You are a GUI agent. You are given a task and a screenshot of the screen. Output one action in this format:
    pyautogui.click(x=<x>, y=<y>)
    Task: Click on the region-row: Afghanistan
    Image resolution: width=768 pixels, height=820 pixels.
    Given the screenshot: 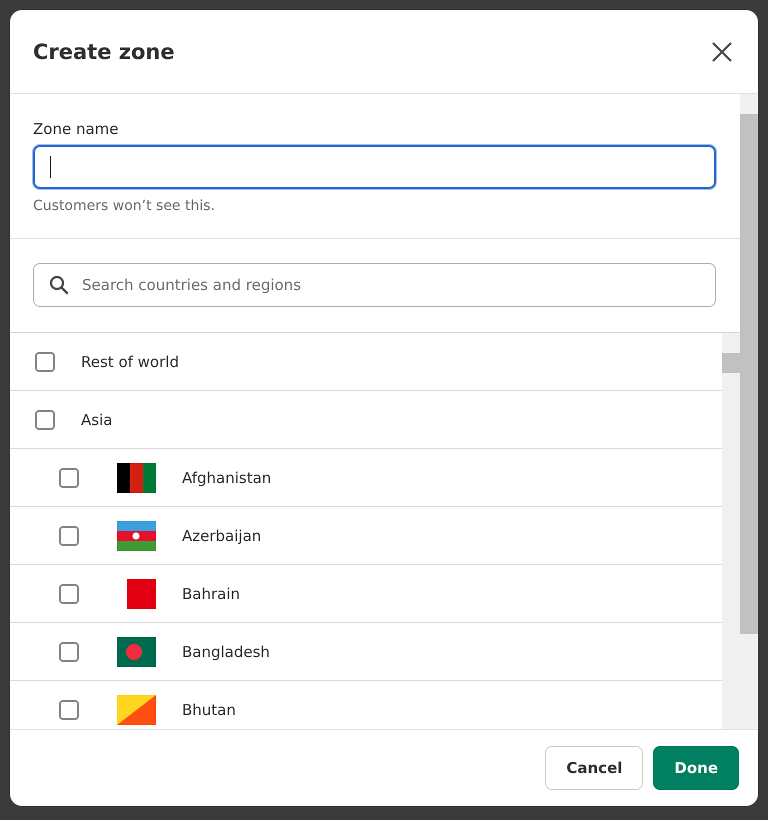 What is the action you would take?
    pyautogui.click(x=366, y=478)
    